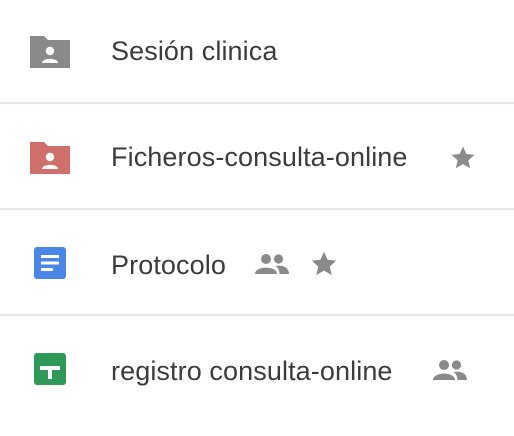  Describe the element at coordinates (168, 265) in the screenshot. I see `file-name: Protocolo` at that location.